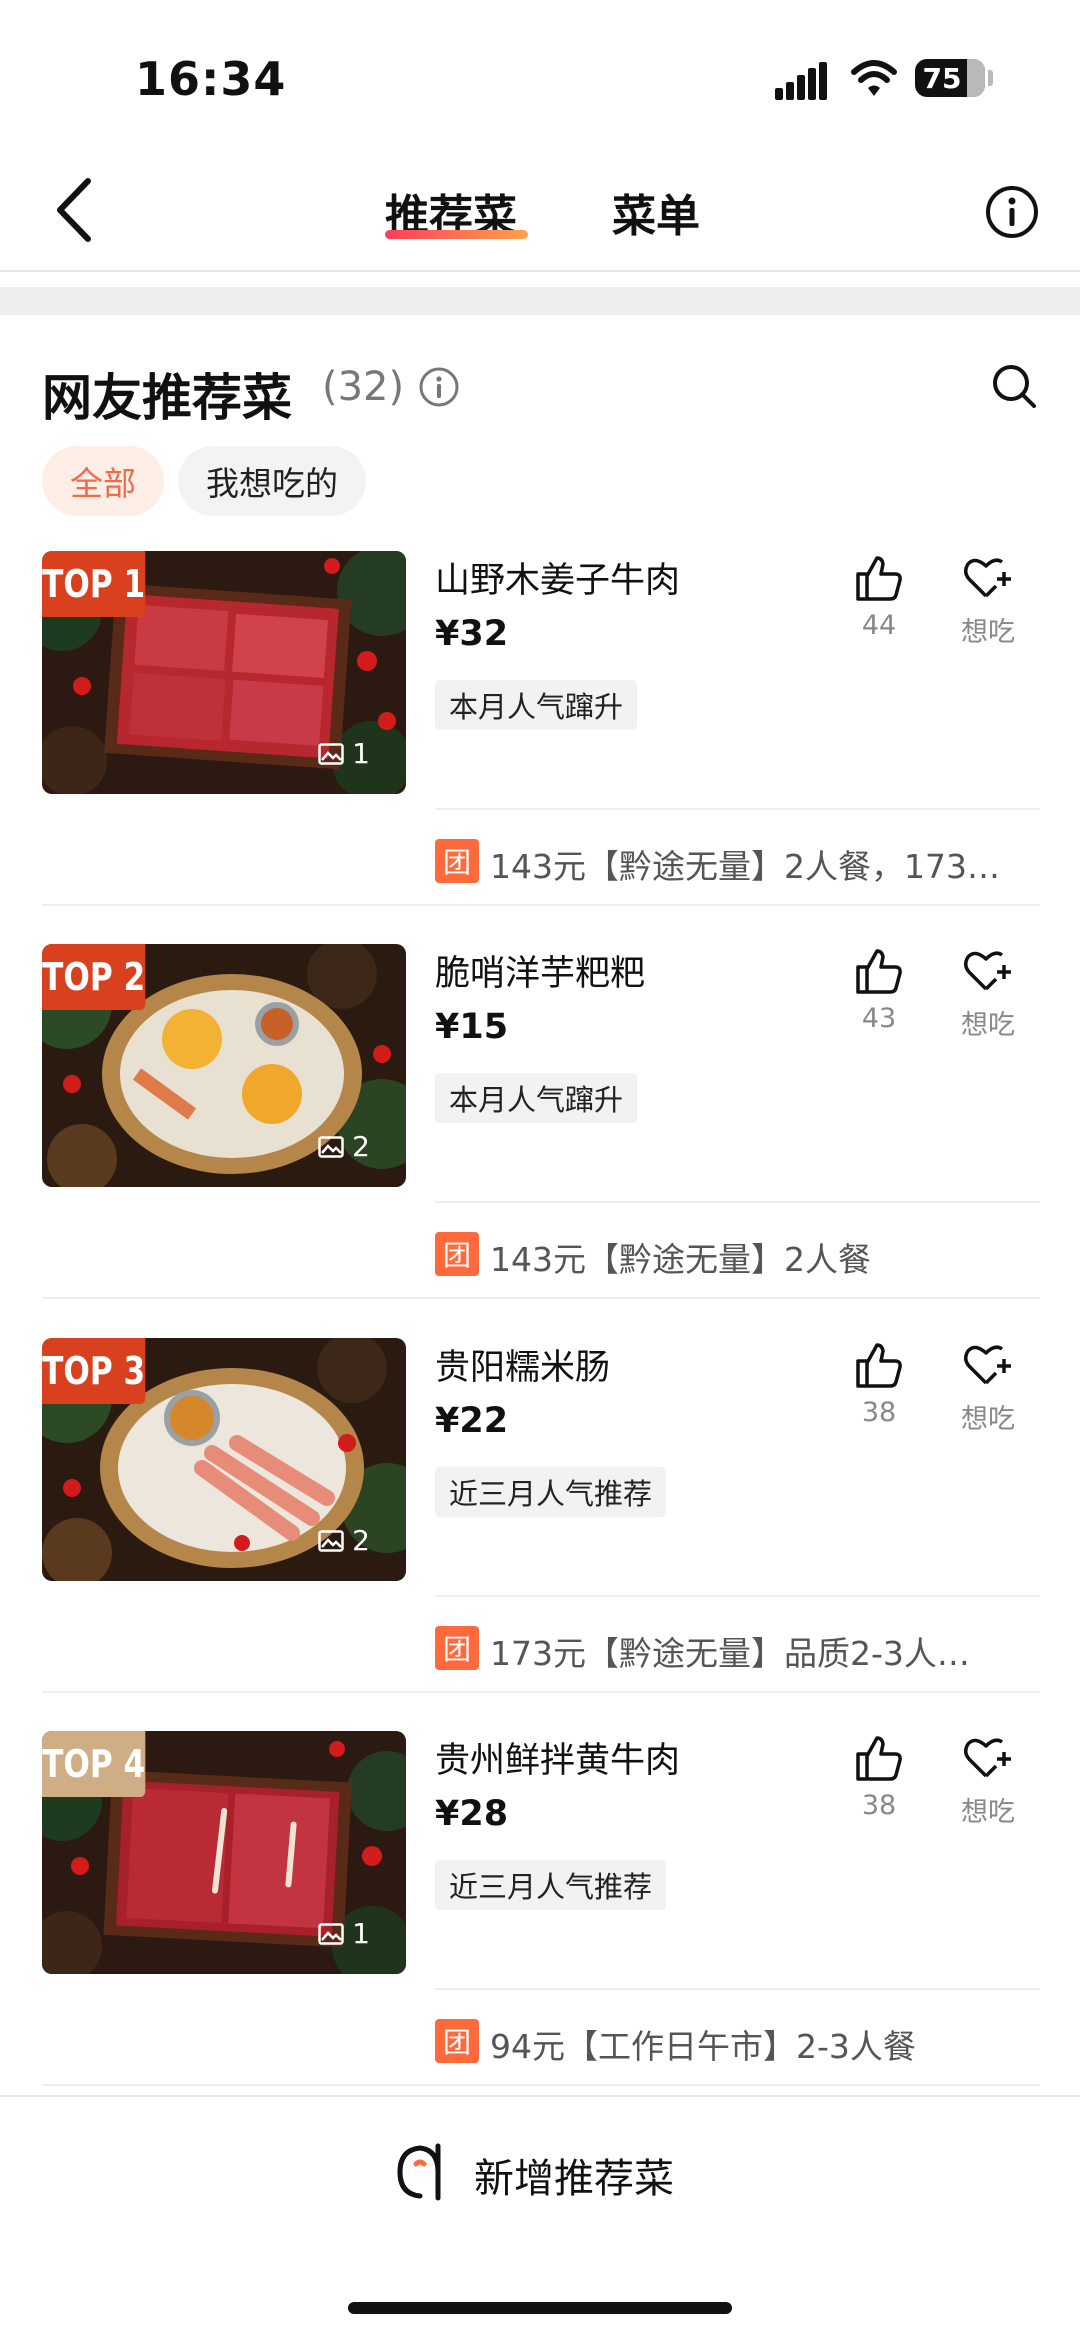 Image resolution: width=1080 pixels, height=2343 pixels. I want to click on tab-menu: 菜单, so click(656, 212).